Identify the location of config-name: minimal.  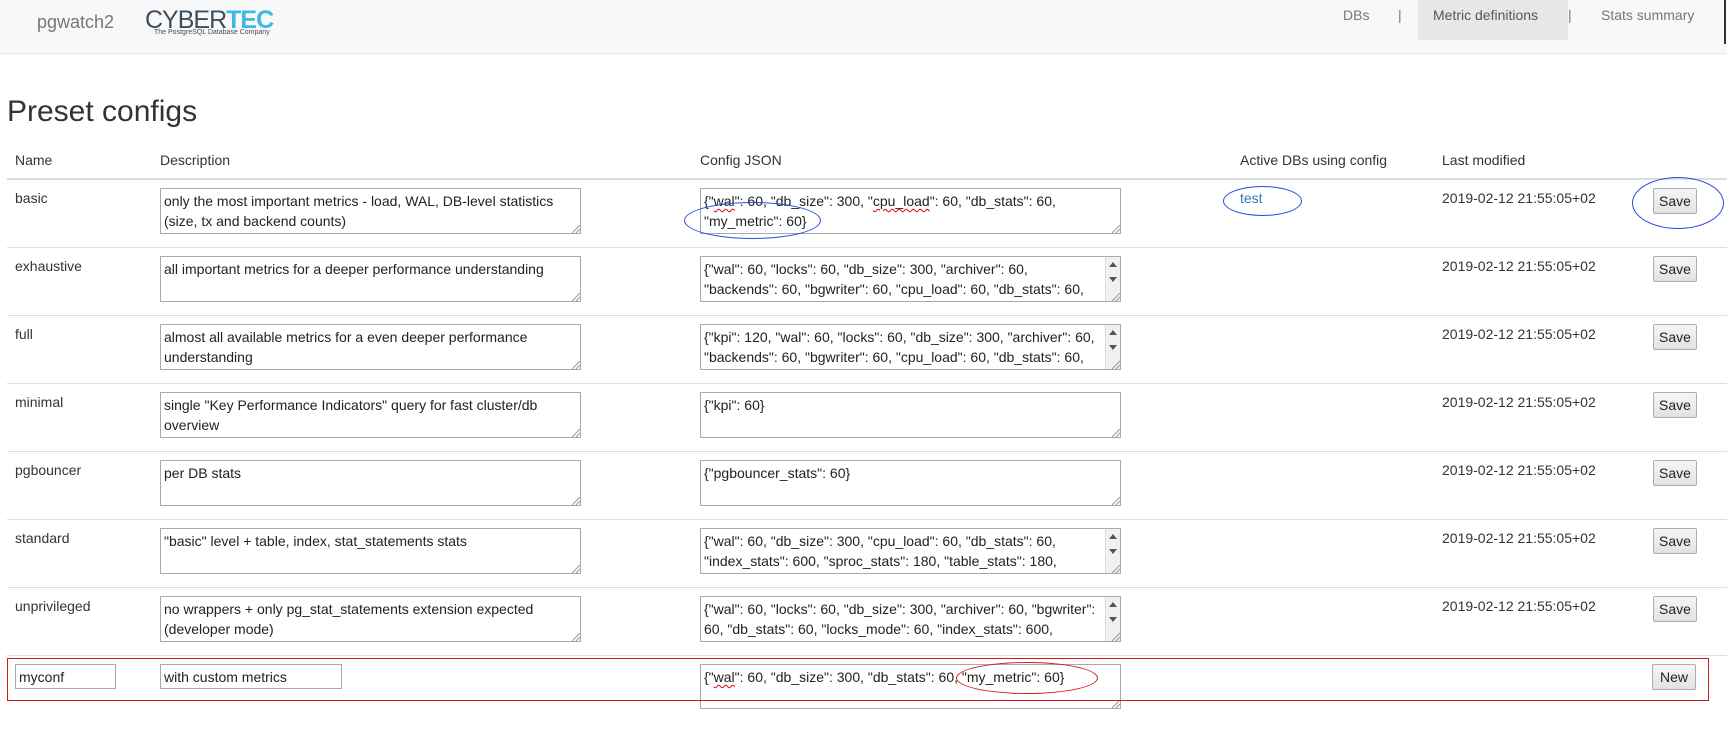
(39, 402).